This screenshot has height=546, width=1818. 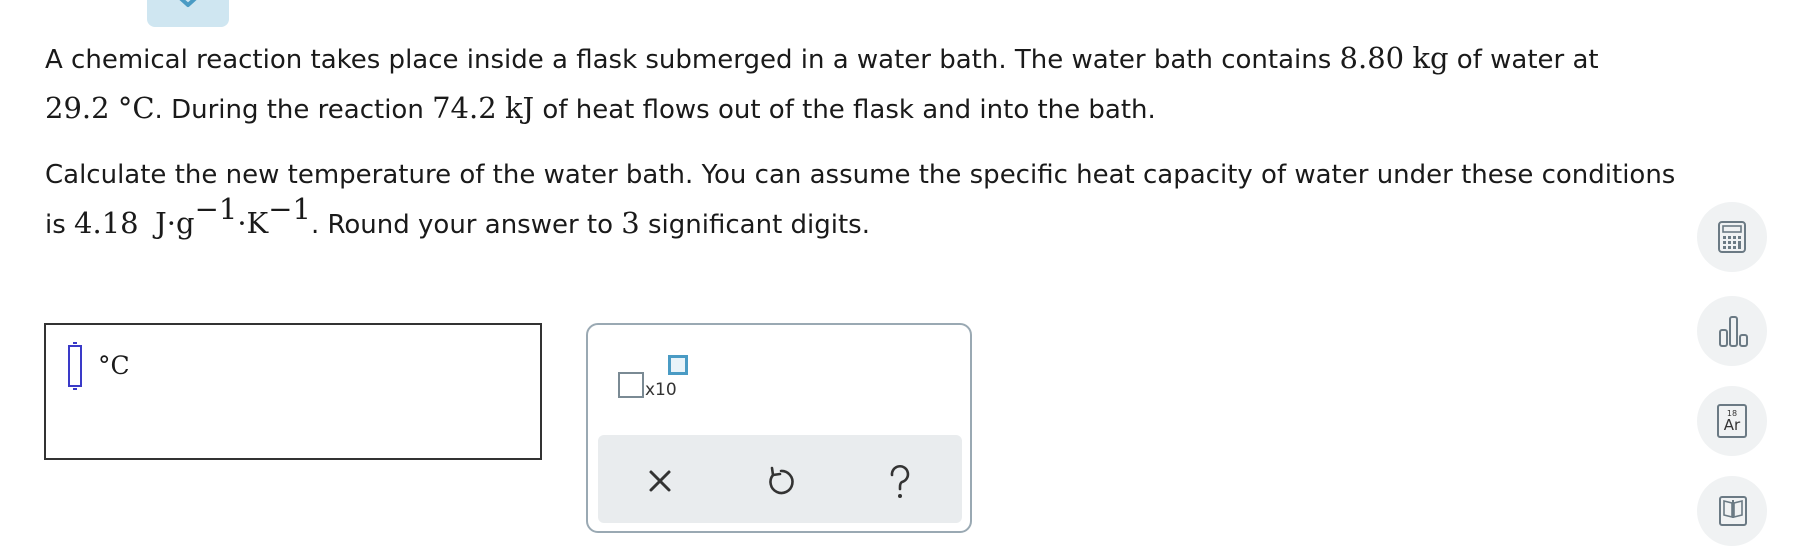 I want to click on input-cursor-slot, so click(x=75, y=366).